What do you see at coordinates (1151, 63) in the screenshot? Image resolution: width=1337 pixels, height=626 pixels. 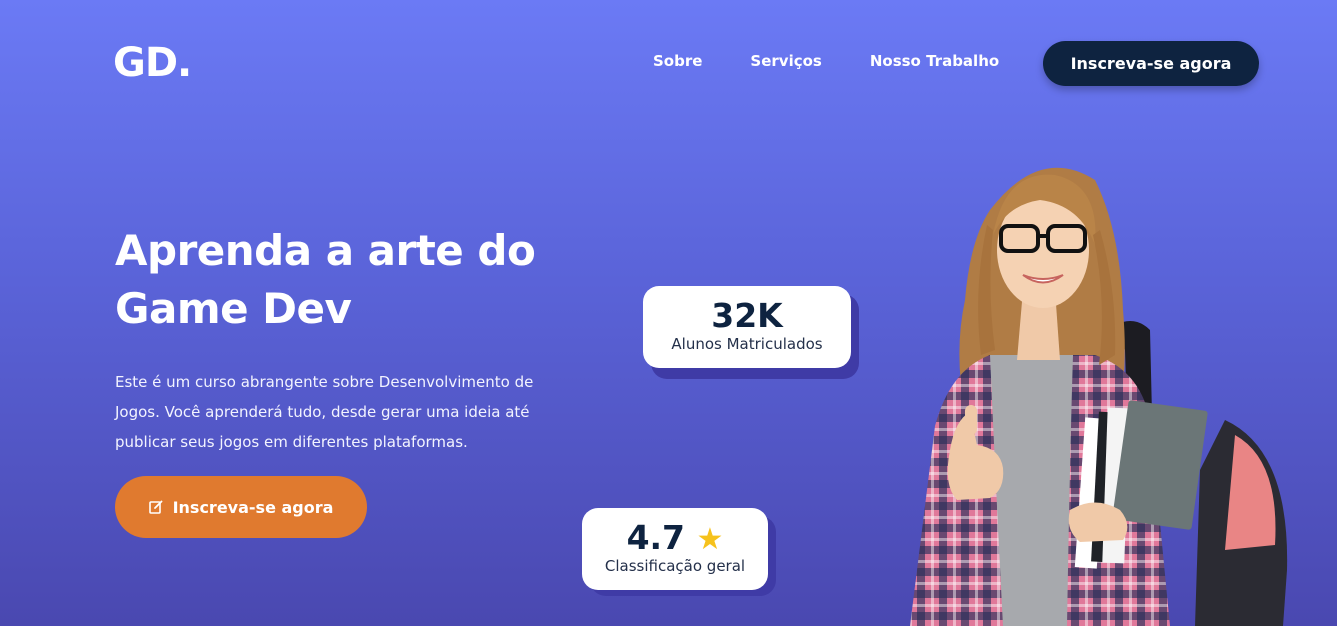 I see `header-signup-button: Inscreva-se agora` at bounding box center [1151, 63].